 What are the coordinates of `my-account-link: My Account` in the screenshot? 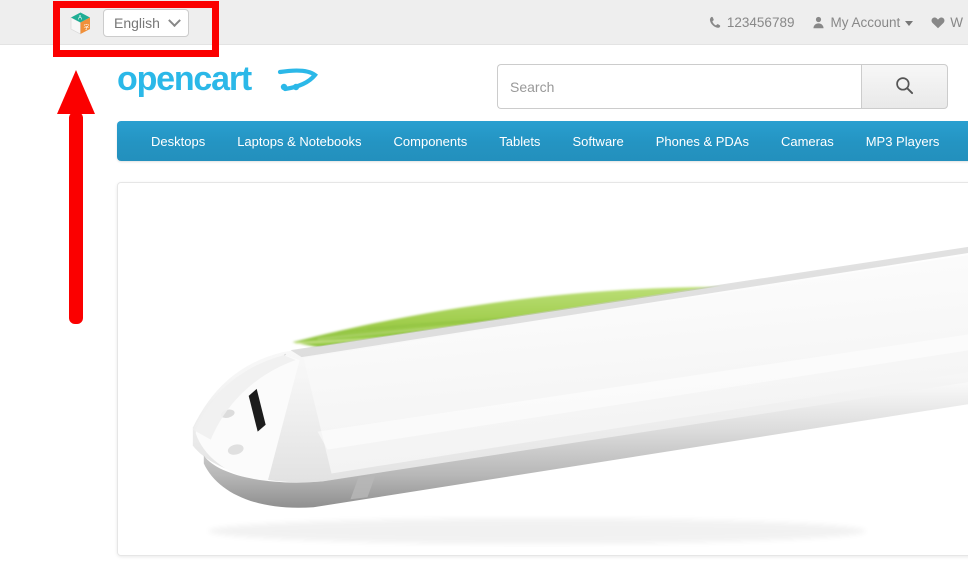 It's located at (862, 22).